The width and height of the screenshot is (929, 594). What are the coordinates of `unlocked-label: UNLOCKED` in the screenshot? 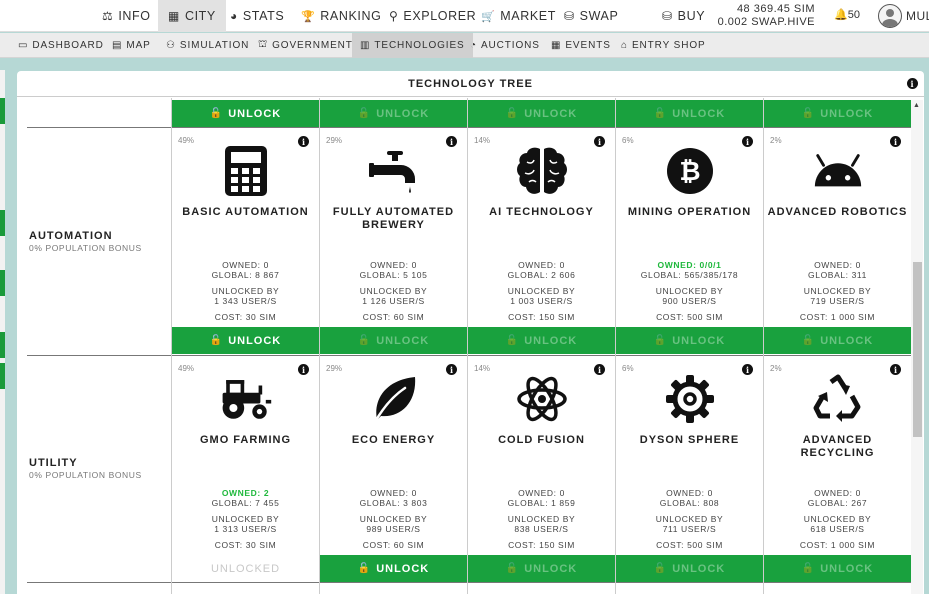 It's located at (245, 568).